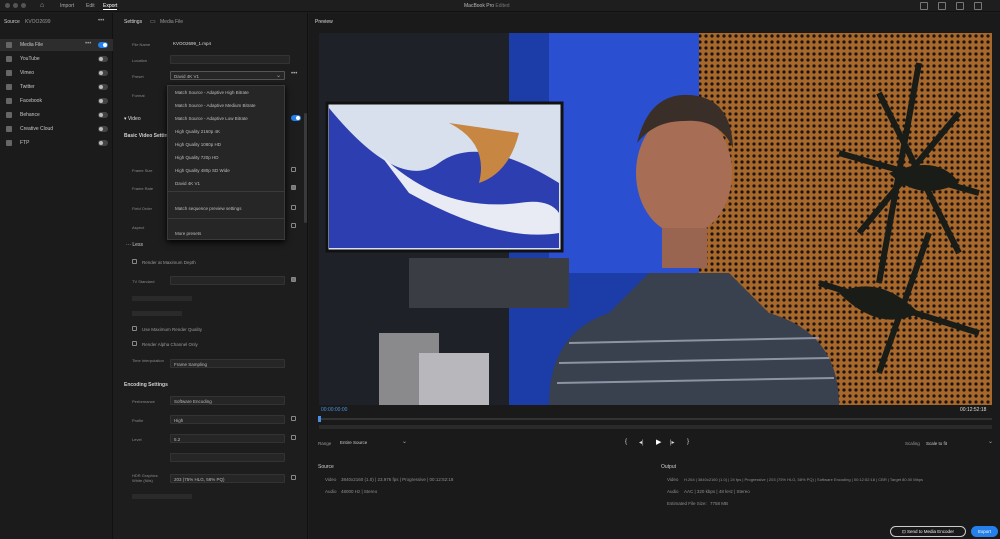 The height and width of the screenshot is (539, 1000). Describe the element at coordinates (197, 131) in the screenshot. I see `menu-item: High Quality 2160p 4K` at that location.